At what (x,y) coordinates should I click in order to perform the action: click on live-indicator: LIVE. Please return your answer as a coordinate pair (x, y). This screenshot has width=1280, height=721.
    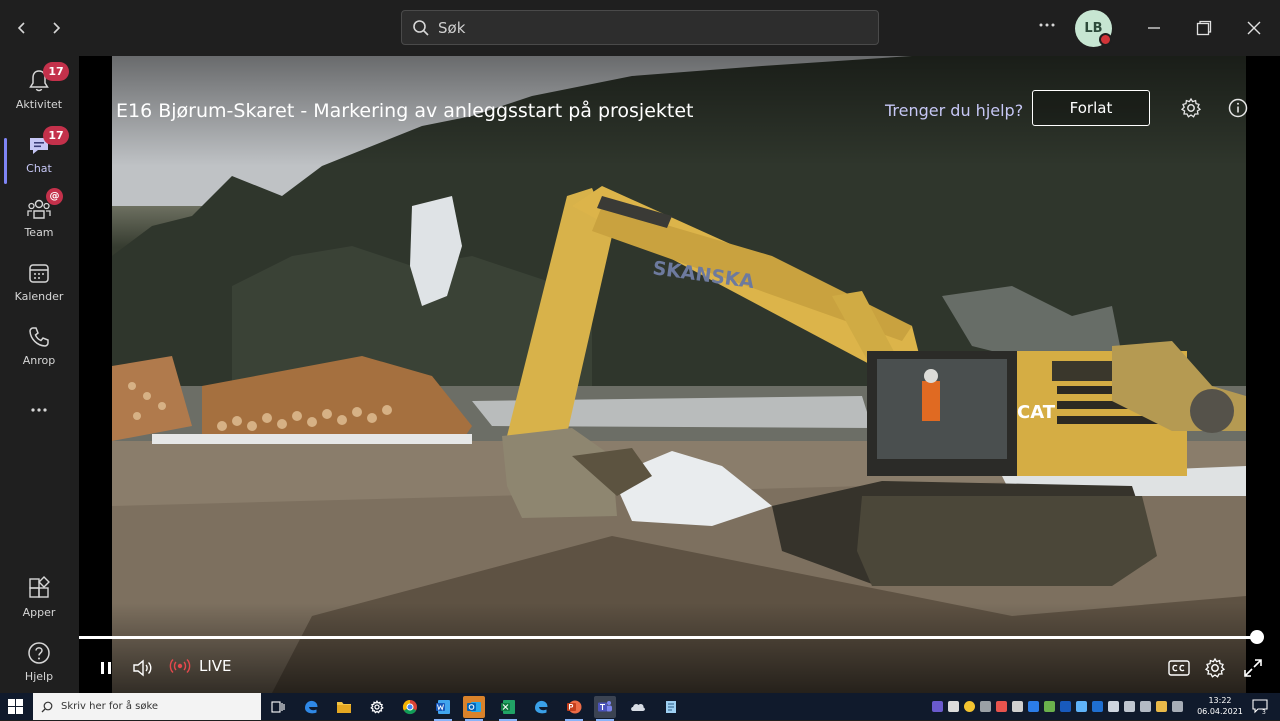
    Looking at the image, I should click on (200, 666).